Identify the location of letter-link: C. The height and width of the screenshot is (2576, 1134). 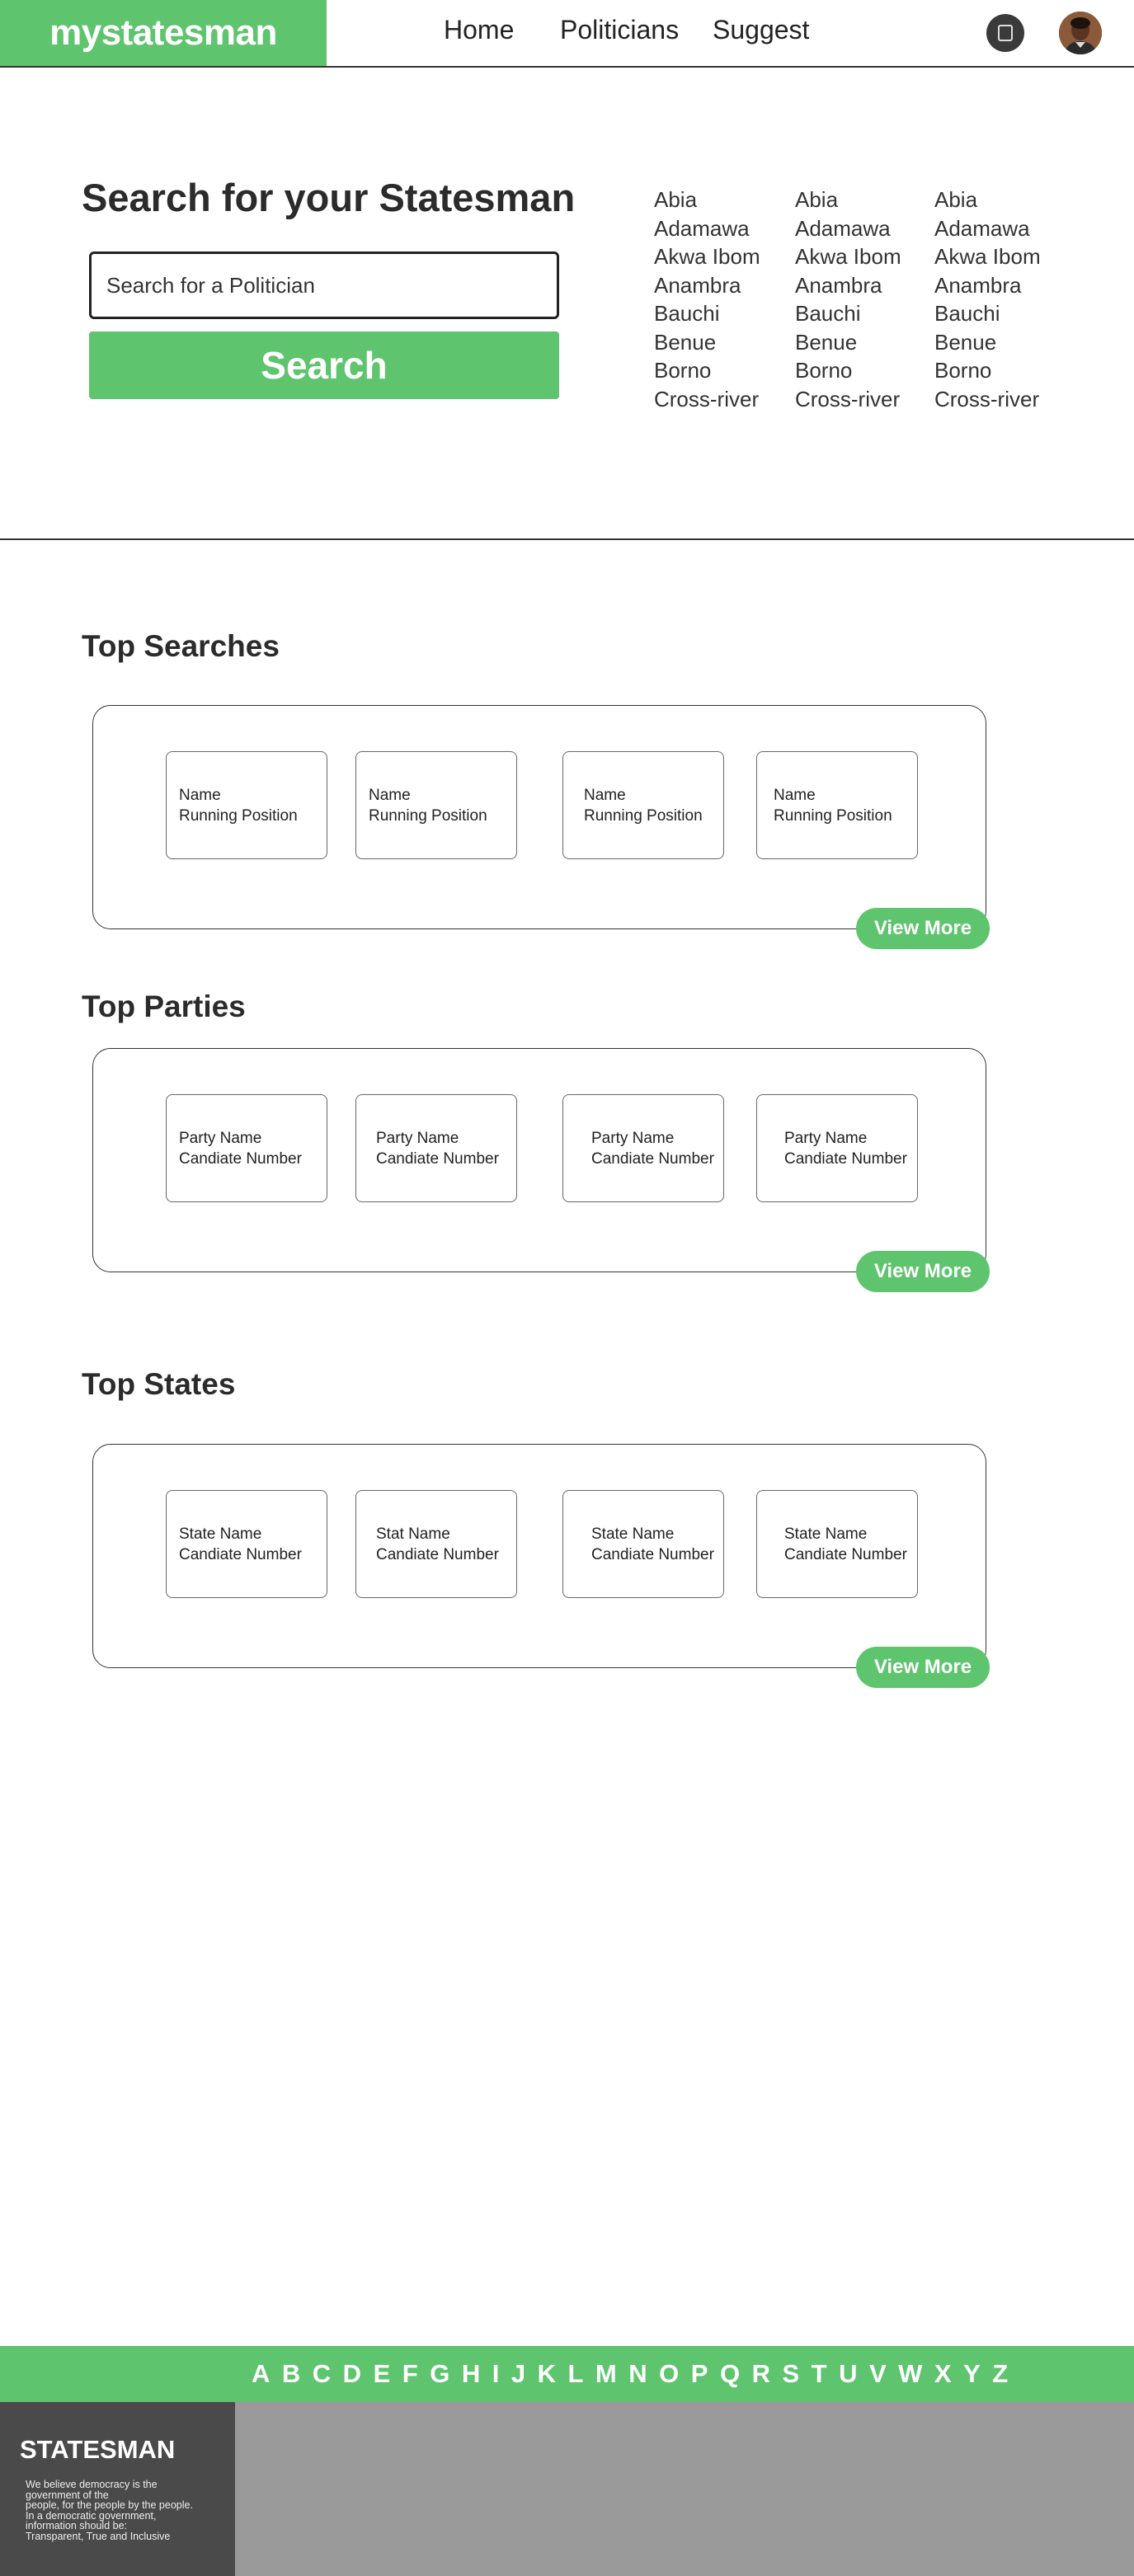
(322, 2374).